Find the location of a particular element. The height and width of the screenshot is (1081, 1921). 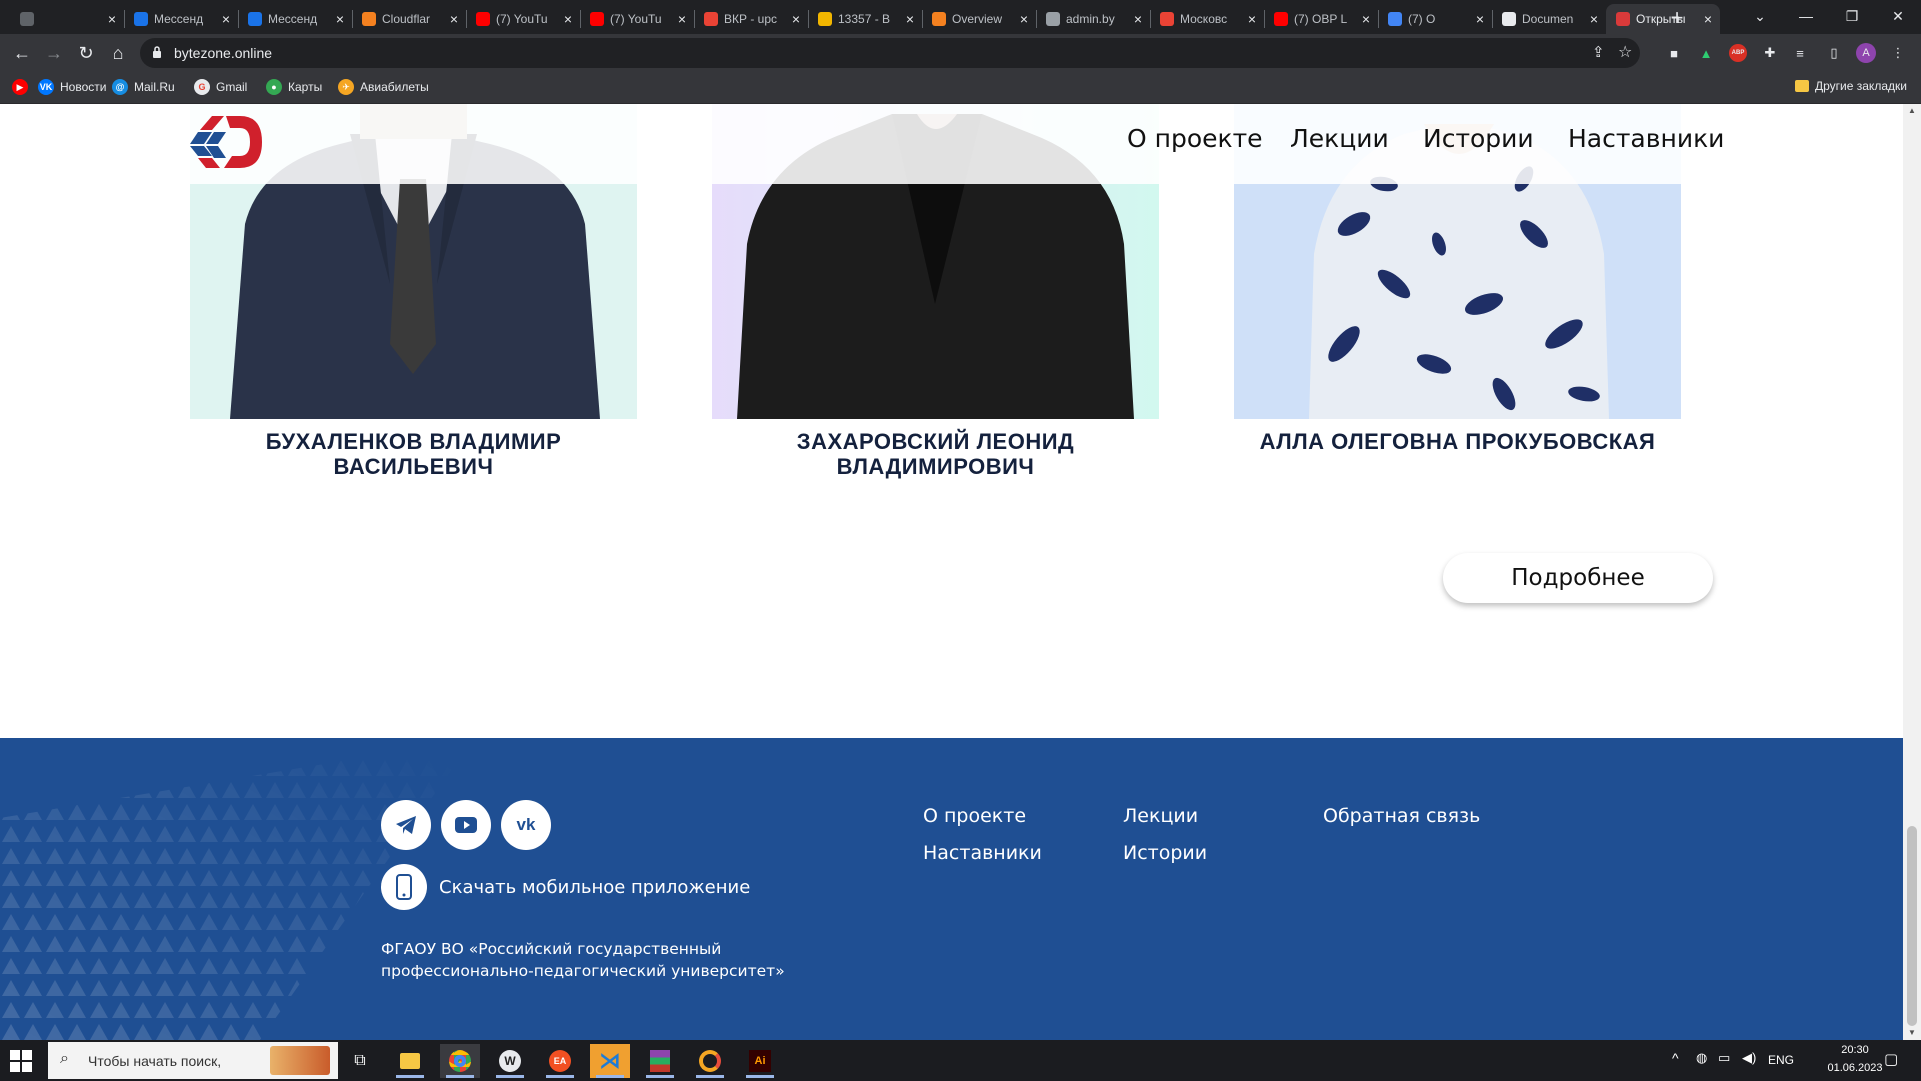

browser-tab: Overview × is located at coordinates (979, 19).